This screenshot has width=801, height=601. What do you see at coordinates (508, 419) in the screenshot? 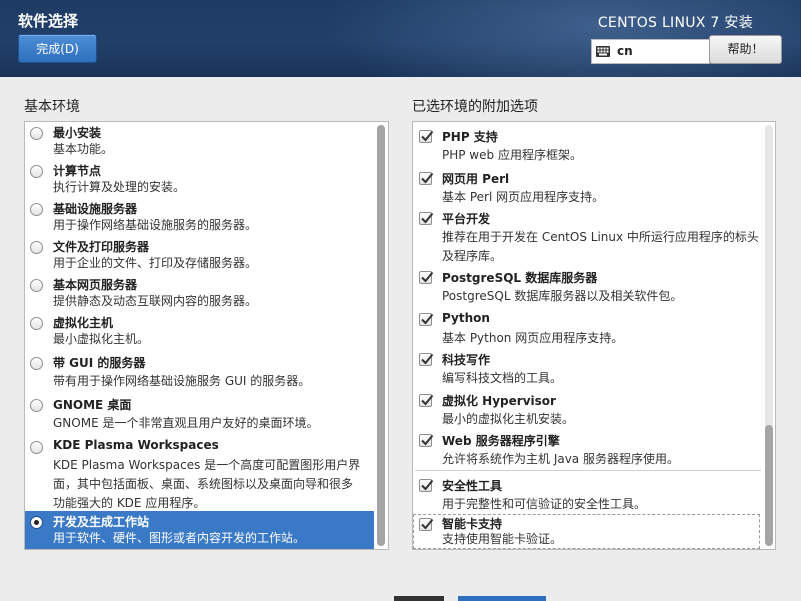
I see `addon-item-desc: 最小的虚拟化主机安装。` at bounding box center [508, 419].